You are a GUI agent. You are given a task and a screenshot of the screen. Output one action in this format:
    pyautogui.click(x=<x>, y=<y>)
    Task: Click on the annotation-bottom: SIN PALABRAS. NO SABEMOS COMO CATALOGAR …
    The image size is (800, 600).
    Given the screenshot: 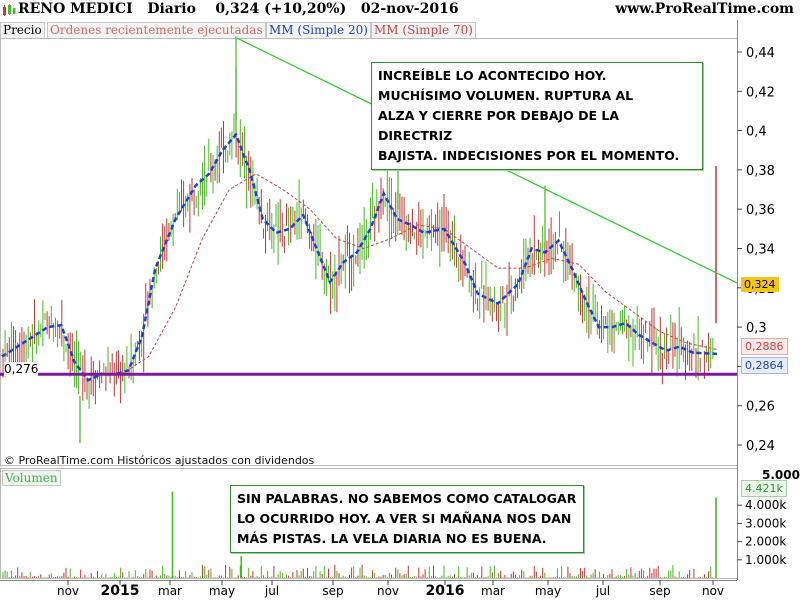 What is the action you would take?
    pyautogui.click(x=407, y=519)
    